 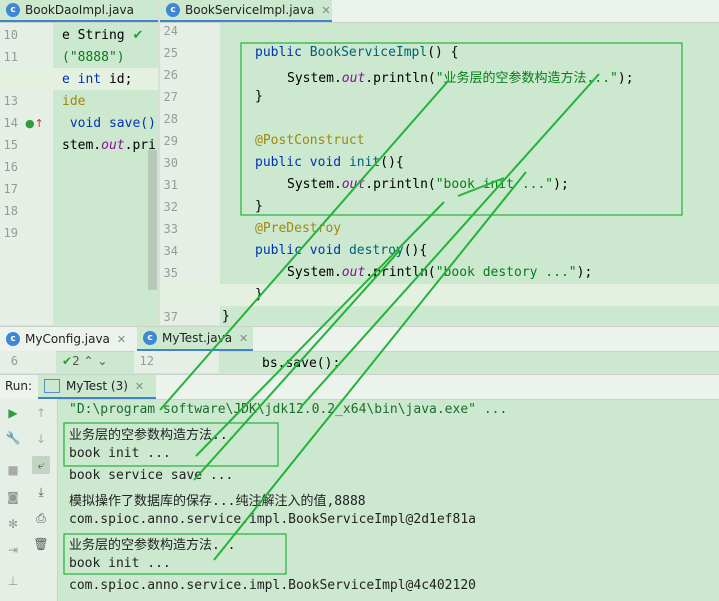 What do you see at coordinates (34, 123) in the screenshot?
I see `run-gutter-icon: ●↑` at bounding box center [34, 123].